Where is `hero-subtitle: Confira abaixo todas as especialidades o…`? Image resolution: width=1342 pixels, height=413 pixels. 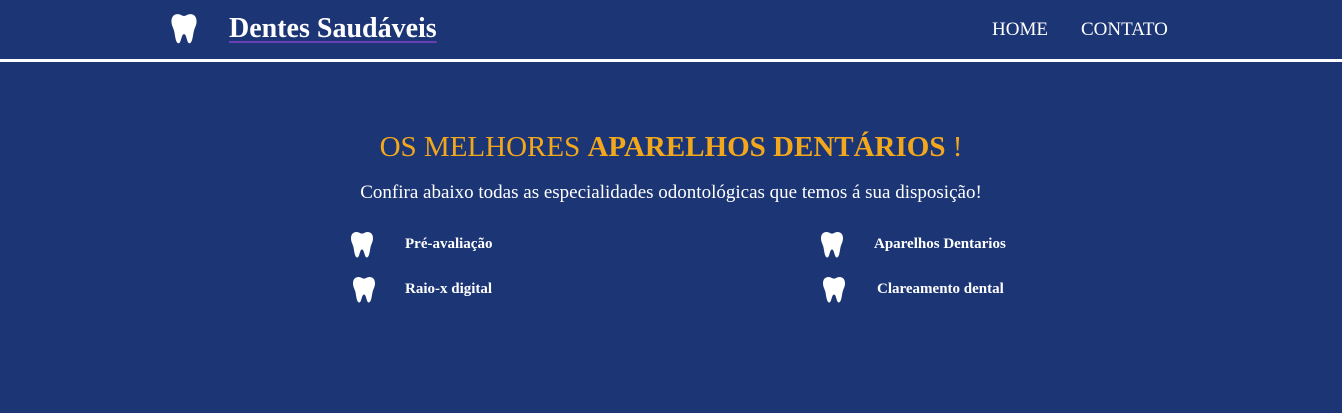
hero-subtitle: Confira abaixo todas as especialidades o… is located at coordinates (671, 192).